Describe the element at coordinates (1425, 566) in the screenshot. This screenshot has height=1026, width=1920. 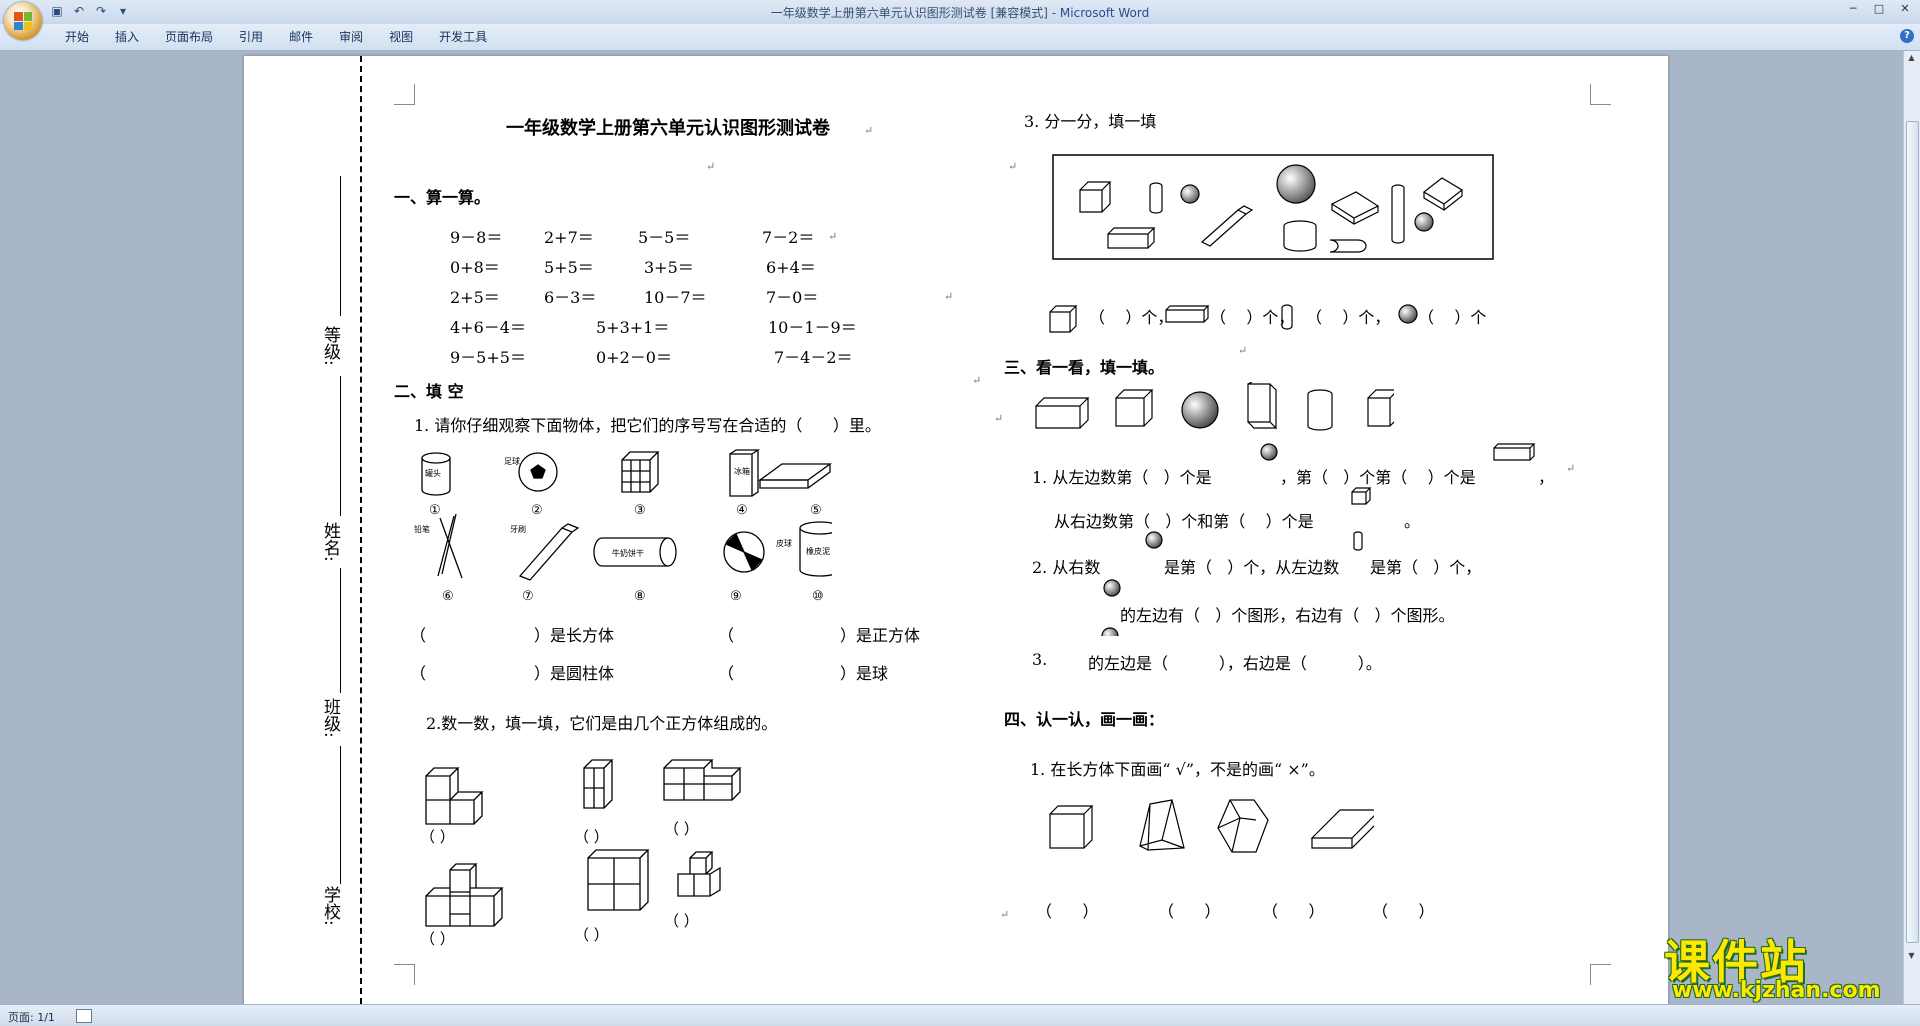
I see `s3-line3-c: 是第（ ）个，` at that location.